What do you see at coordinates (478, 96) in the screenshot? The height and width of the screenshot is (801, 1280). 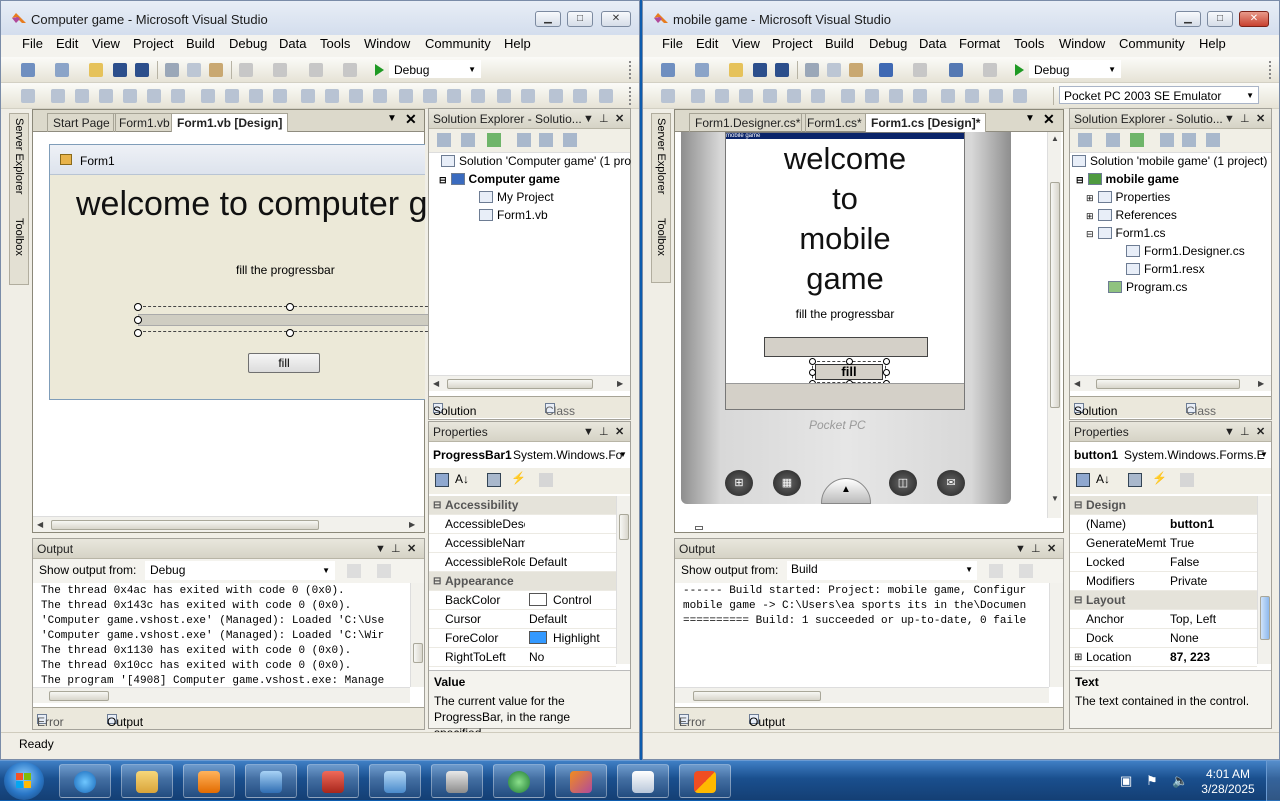 I see `v-spacing-remove-icon` at bounding box center [478, 96].